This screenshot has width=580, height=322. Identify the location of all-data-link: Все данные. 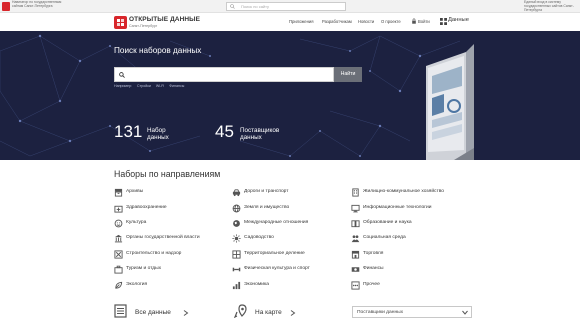
(153, 312).